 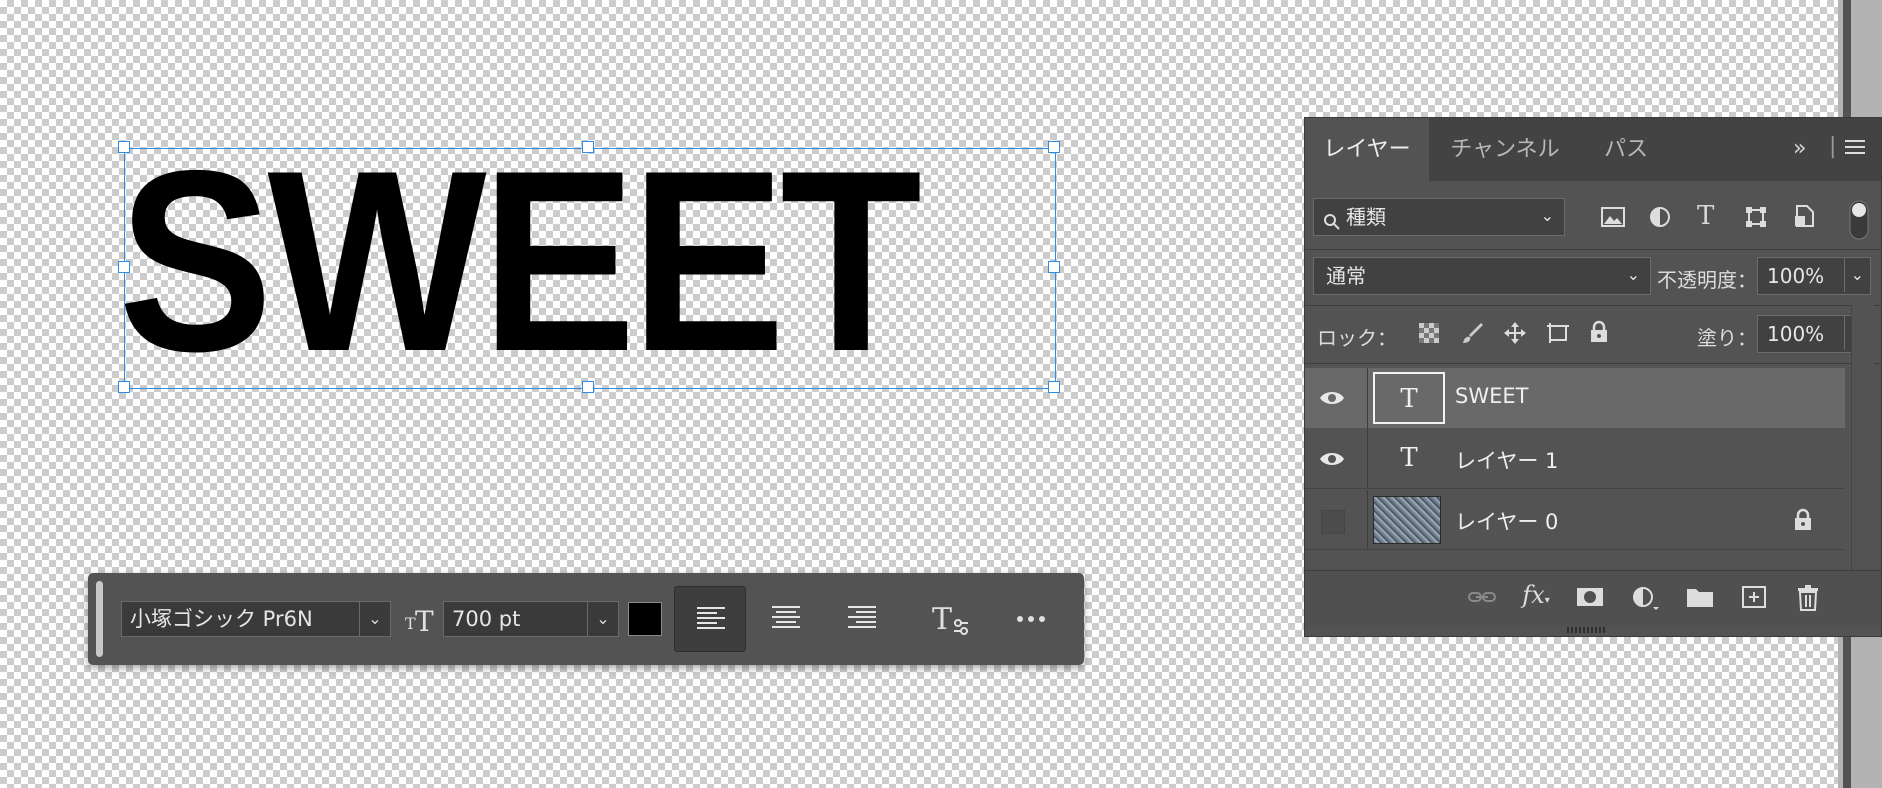 What do you see at coordinates (1646, 600) in the screenshot?
I see `adjustment-layer-icon` at bounding box center [1646, 600].